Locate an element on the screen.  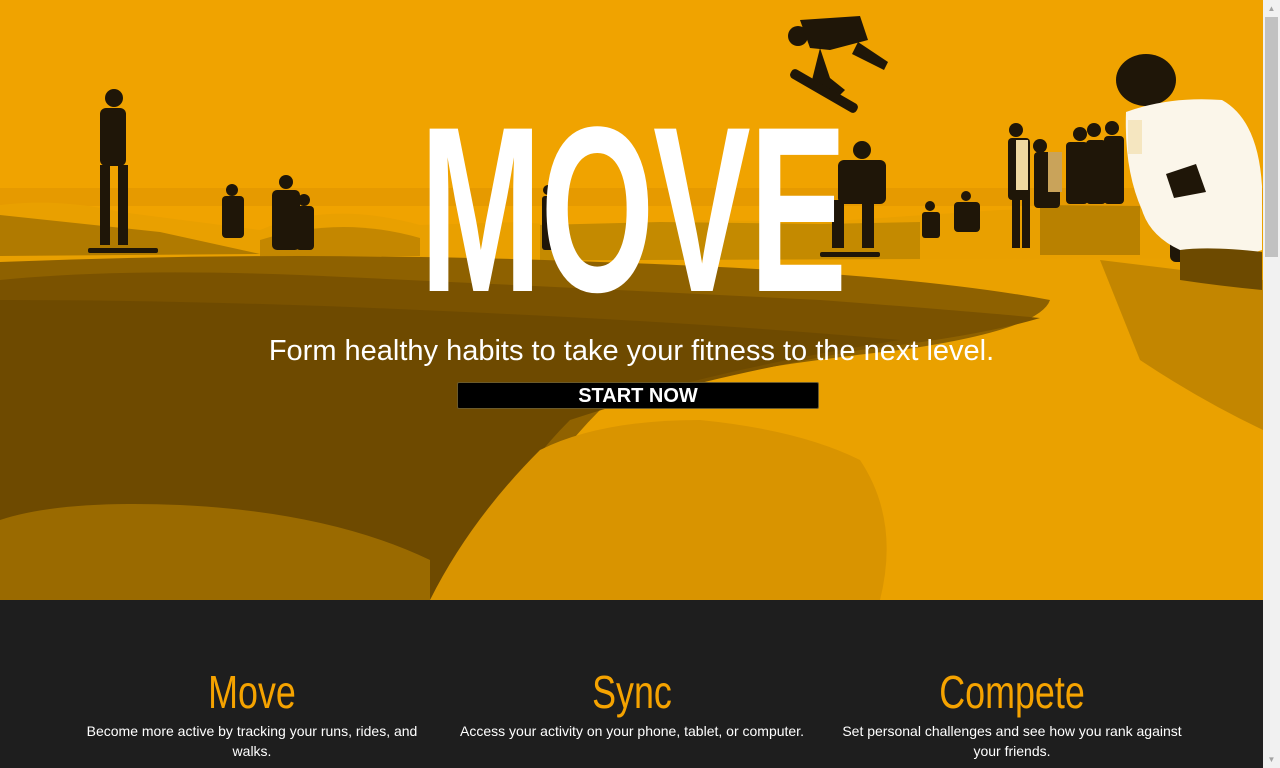
scrollbar-thumb is located at coordinates (1271, 137).